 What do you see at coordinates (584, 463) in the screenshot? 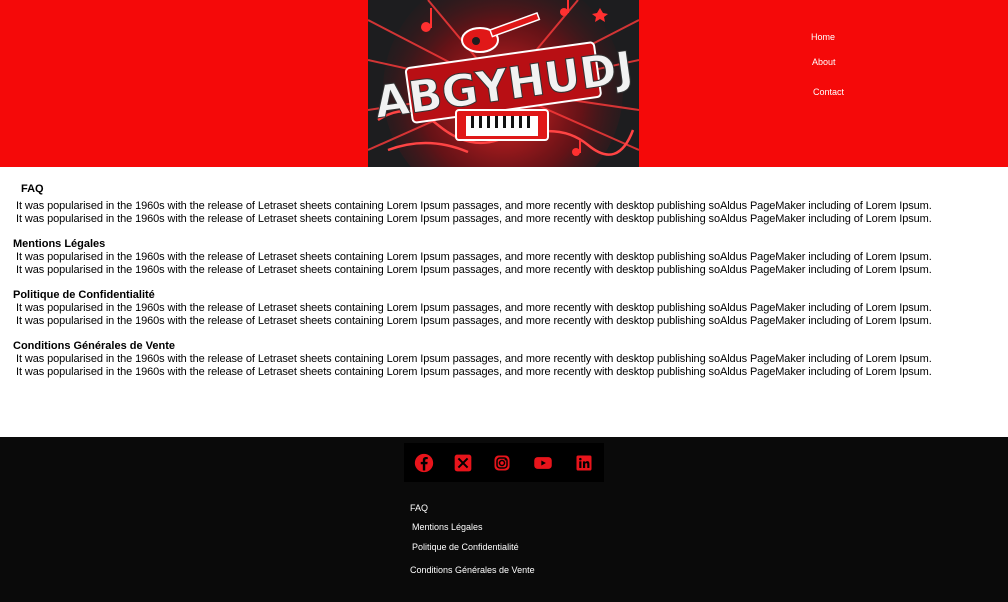
I see `linkedin-icon` at bounding box center [584, 463].